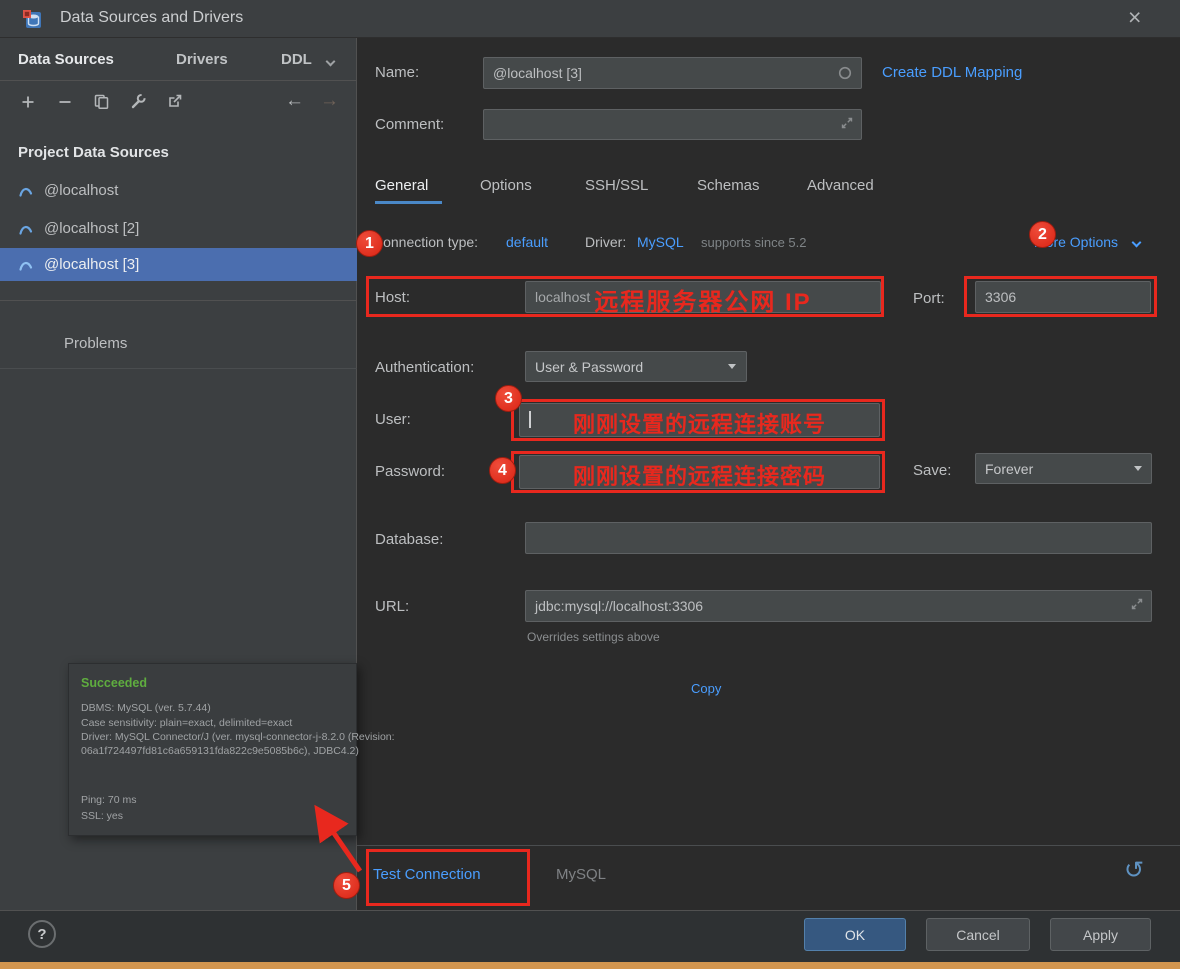 The width and height of the screenshot is (1180, 969). Describe the element at coordinates (65, 102) in the screenshot. I see `remove-icon` at that location.